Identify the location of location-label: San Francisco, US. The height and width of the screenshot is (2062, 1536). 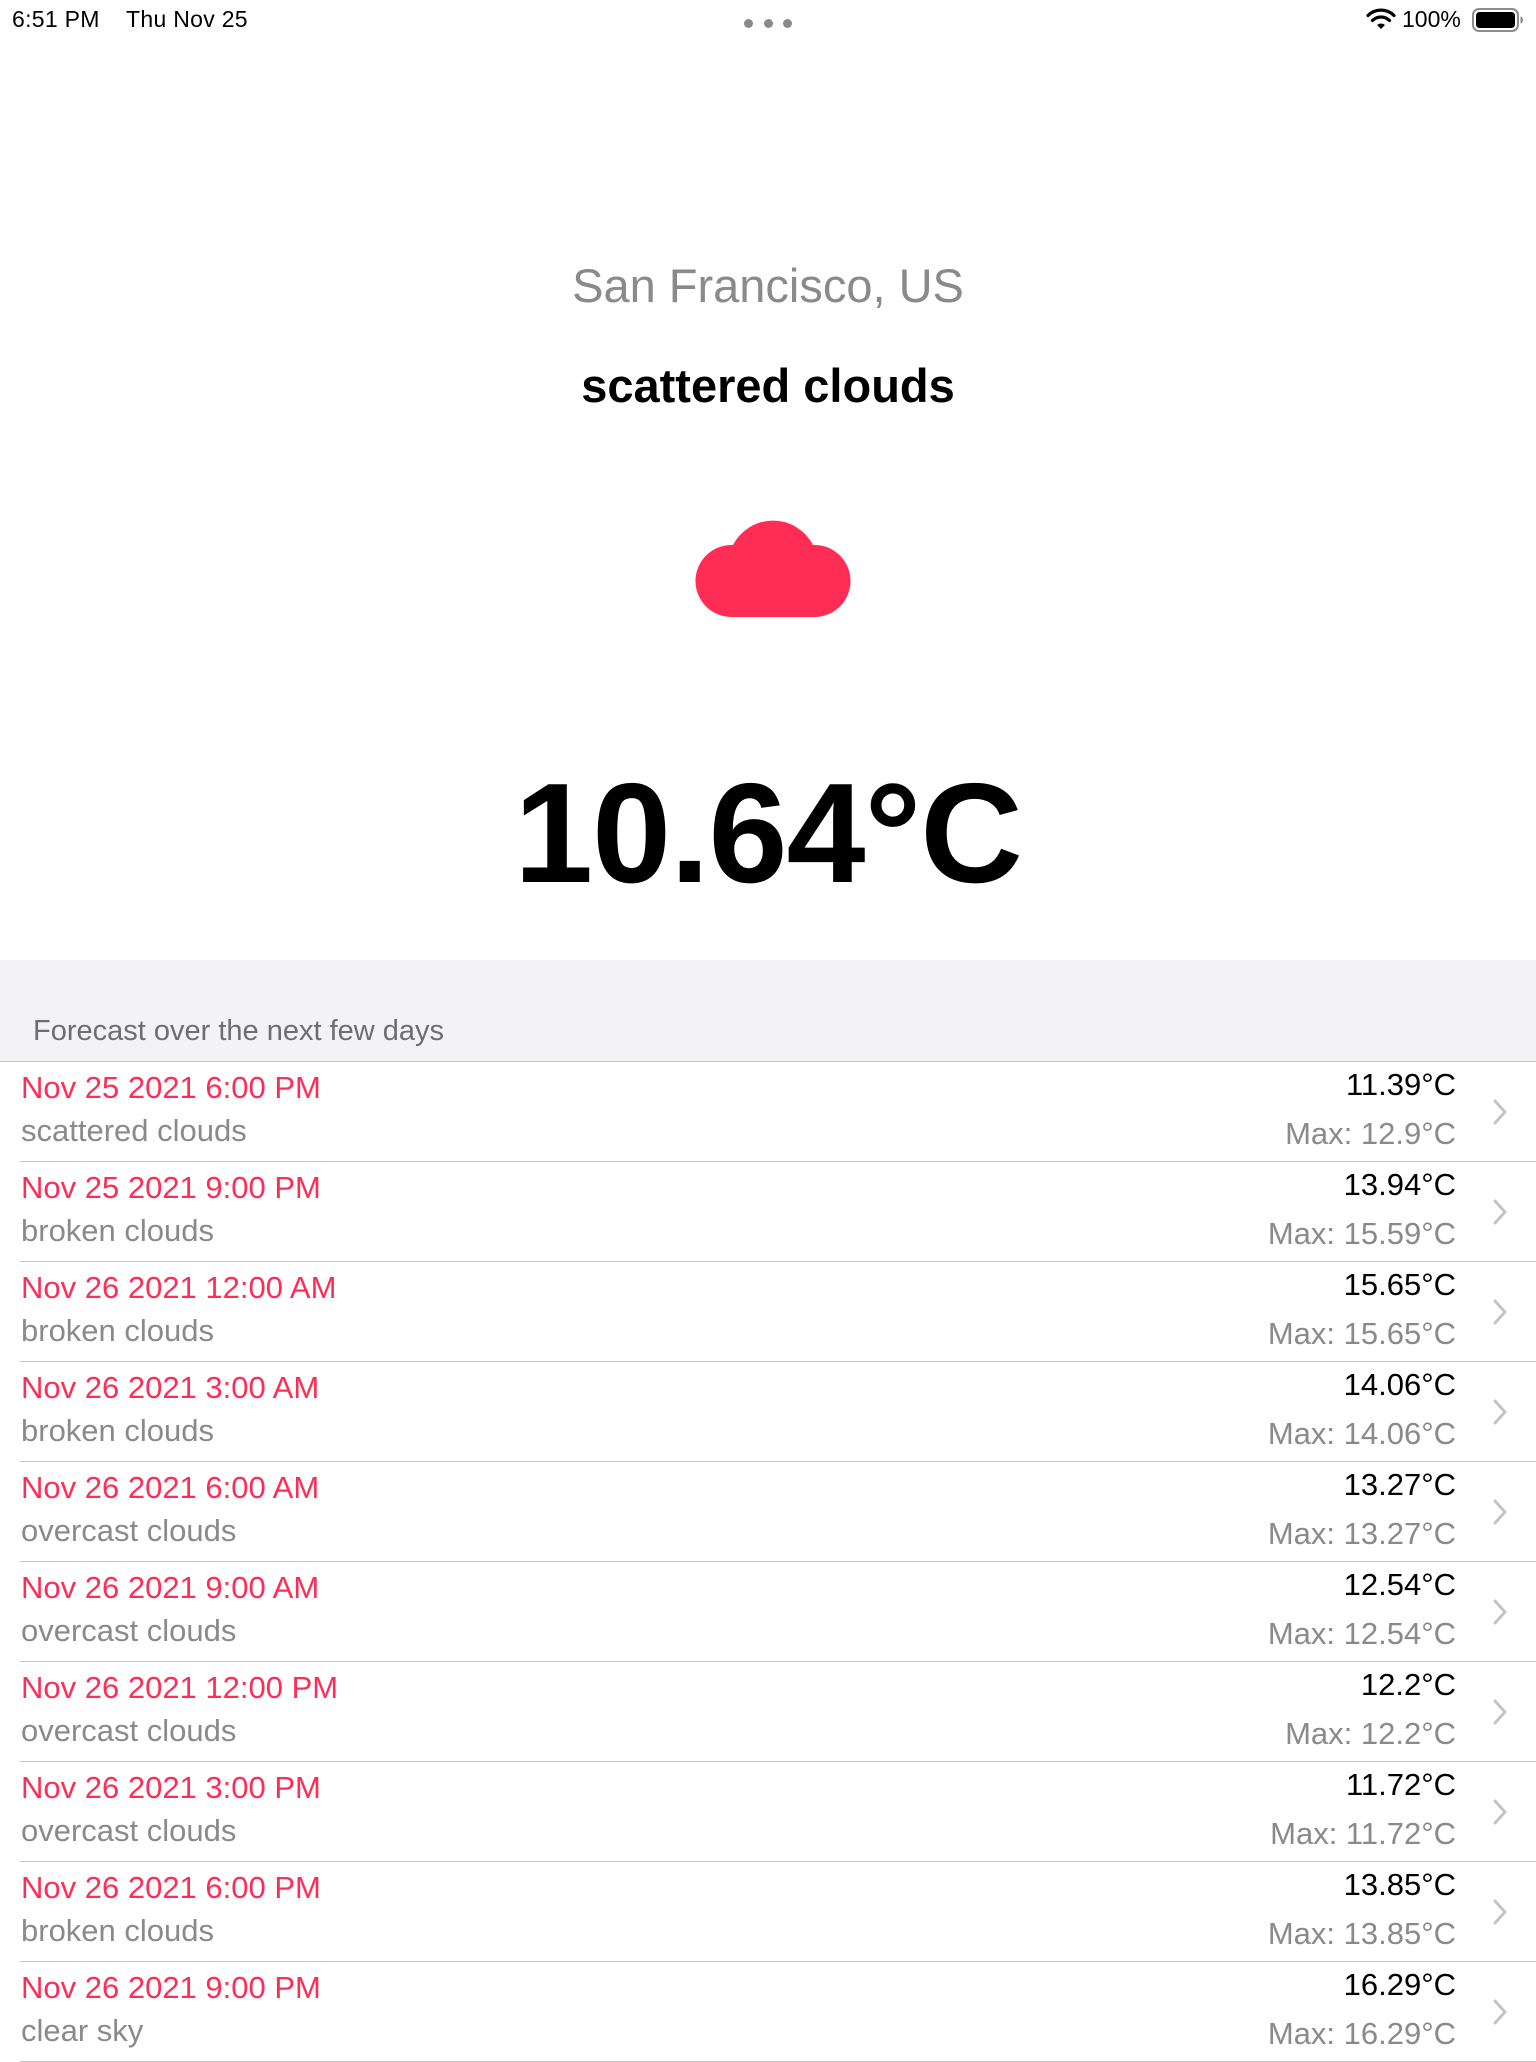
(768, 285).